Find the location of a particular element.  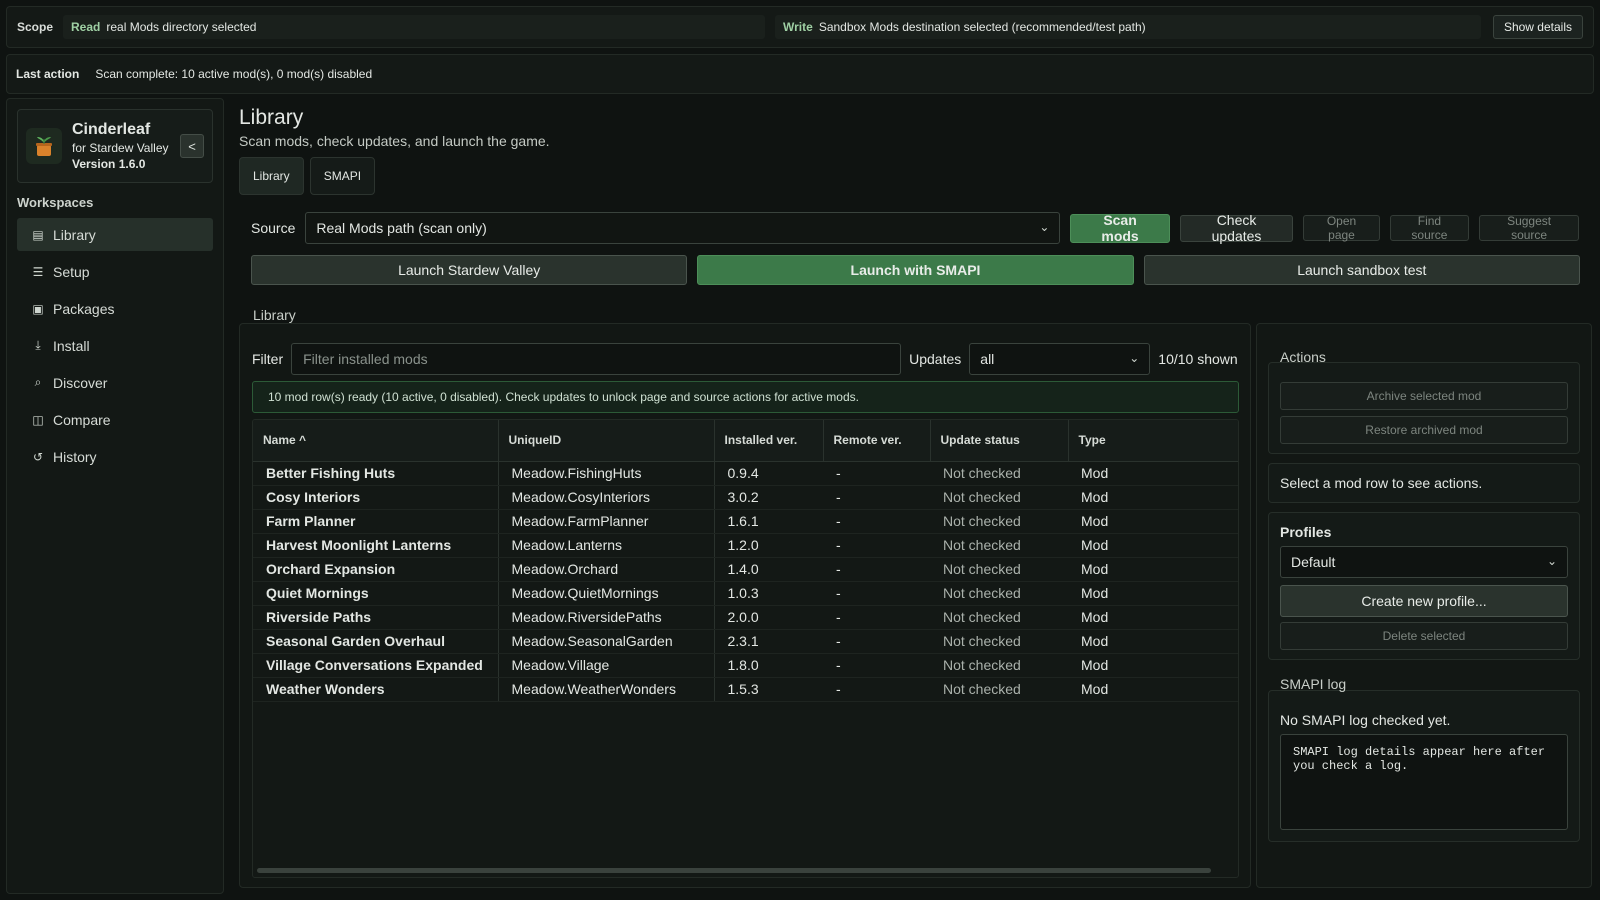

cell-installed: 1.6.1 is located at coordinates (768, 521).